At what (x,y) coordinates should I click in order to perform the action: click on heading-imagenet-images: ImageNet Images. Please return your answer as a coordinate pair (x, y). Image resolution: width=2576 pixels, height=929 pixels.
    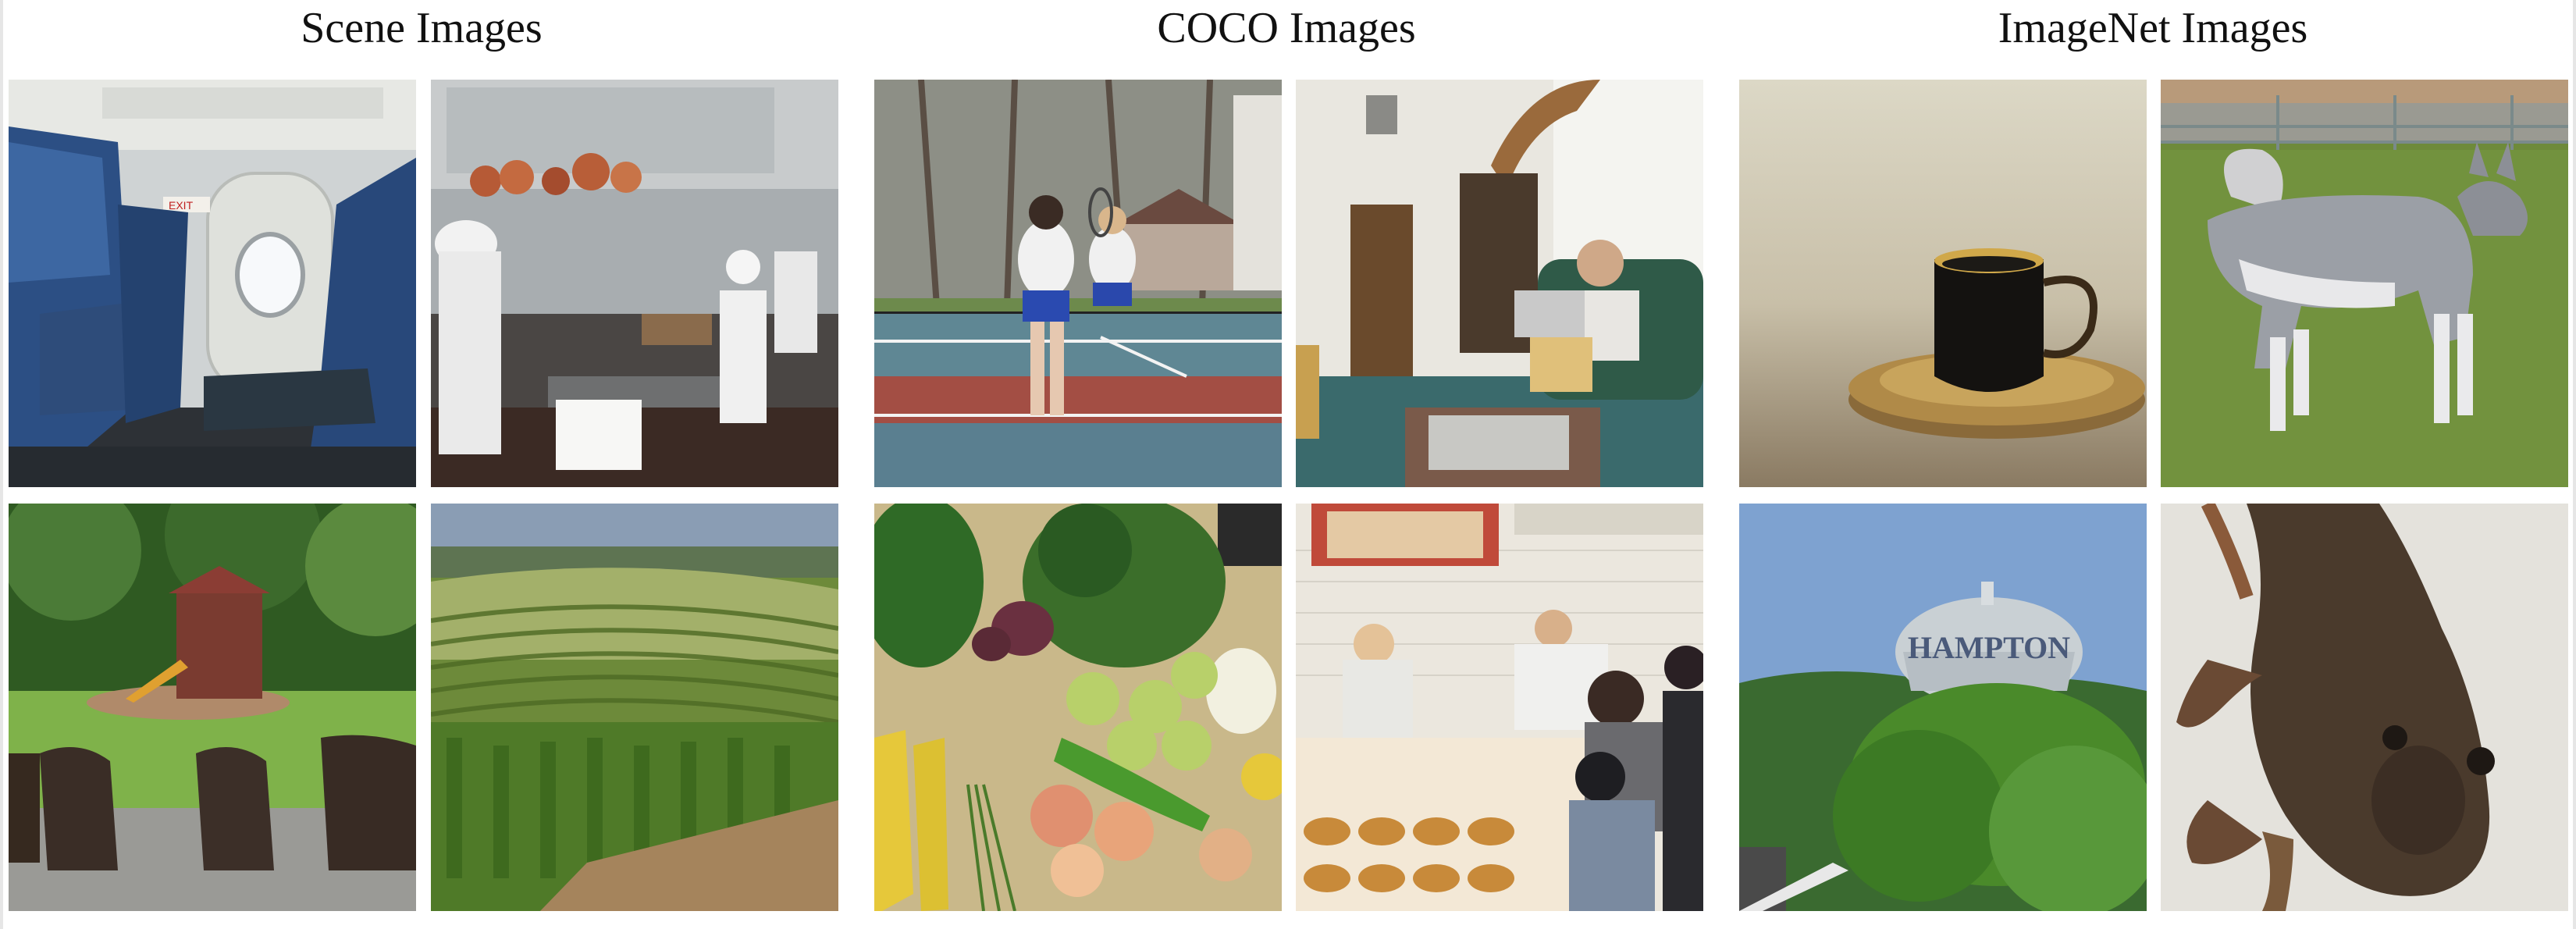
    Looking at the image, I should click on (2153, 28).